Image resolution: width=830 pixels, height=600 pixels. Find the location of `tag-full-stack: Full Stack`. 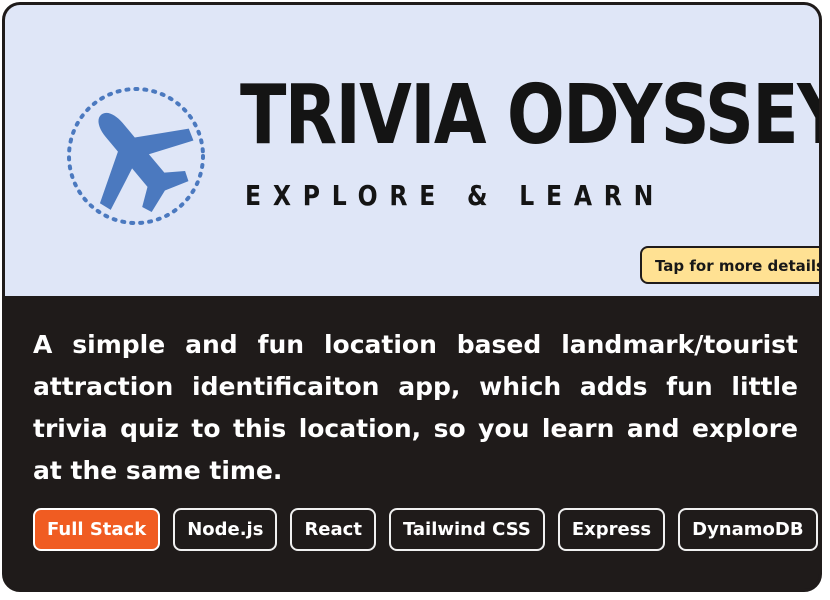

tag-full-stack: Full Stack is located at coordinates (97, 529).